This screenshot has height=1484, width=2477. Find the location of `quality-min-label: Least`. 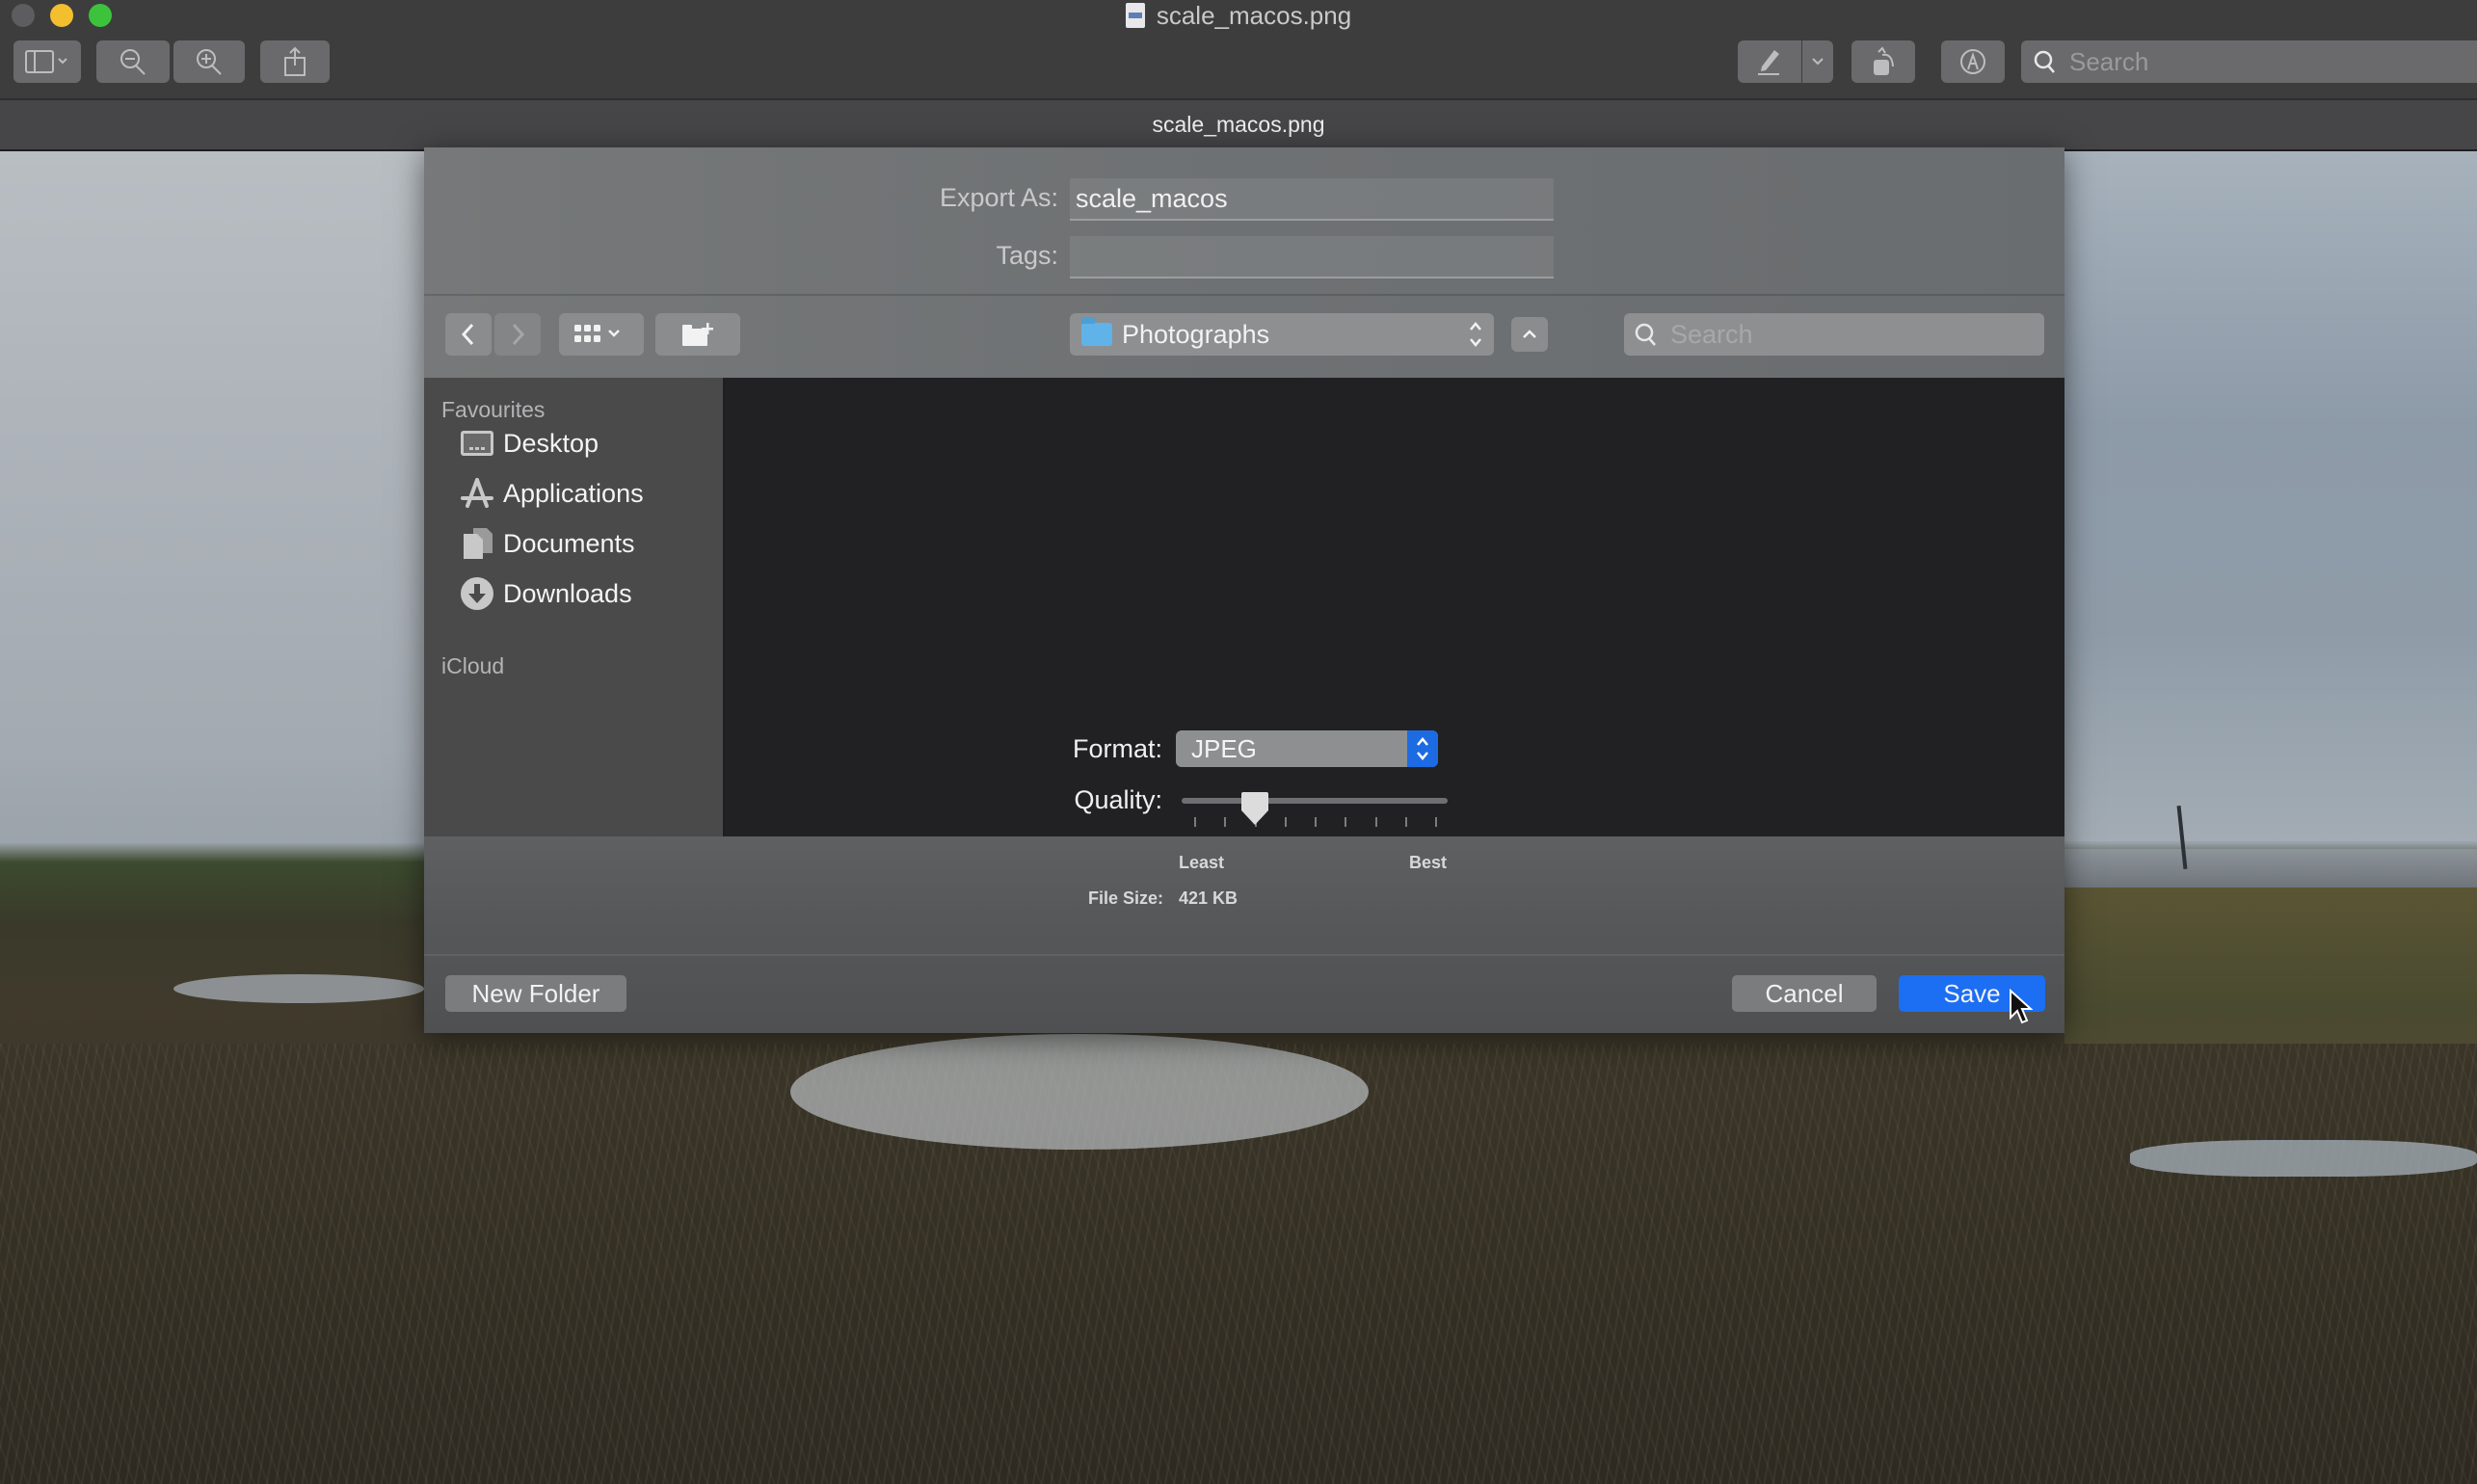

quality-min-label: Least is located at coordinates (1202, 862).